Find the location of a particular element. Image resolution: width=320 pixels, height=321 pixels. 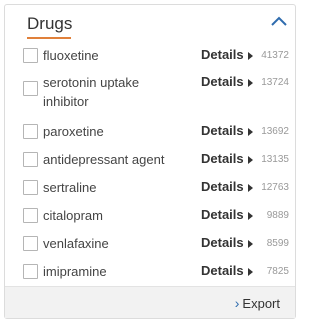

chevron-right-icon: › is located at coordinates (237, 303).